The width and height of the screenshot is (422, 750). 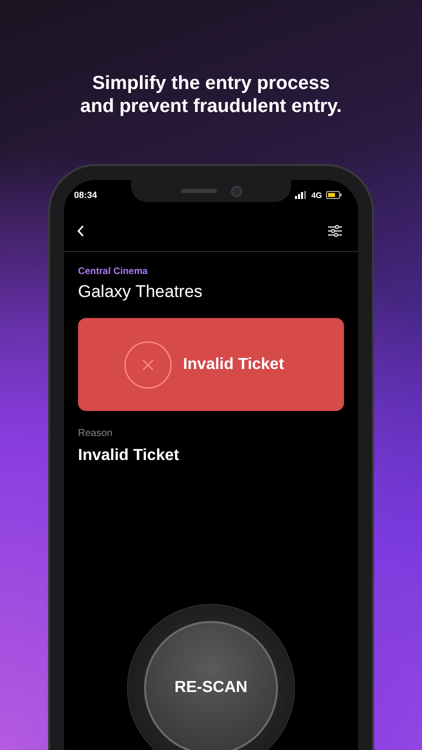 I want to click on back-icon, so click(x=81, y=231).